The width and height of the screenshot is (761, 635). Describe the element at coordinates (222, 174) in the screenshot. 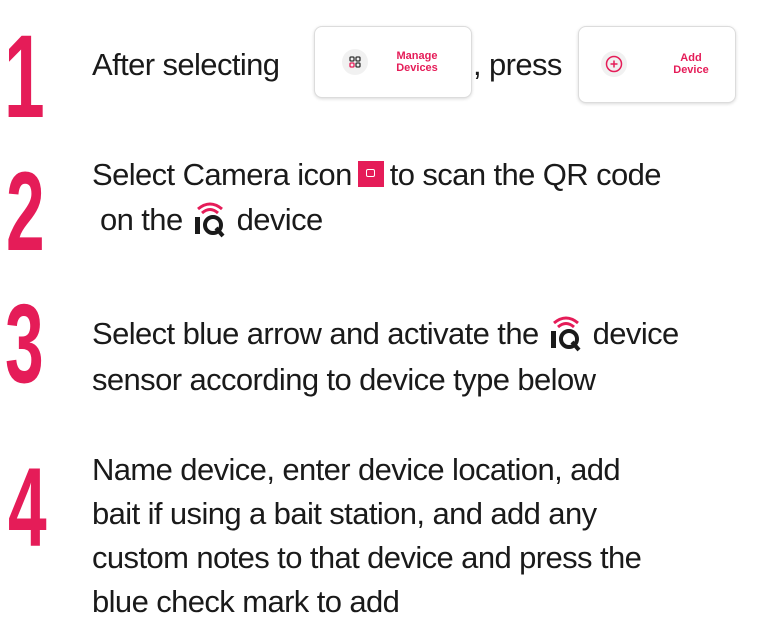

I see `step-2-line1-before: Select Camera icon` at that location.